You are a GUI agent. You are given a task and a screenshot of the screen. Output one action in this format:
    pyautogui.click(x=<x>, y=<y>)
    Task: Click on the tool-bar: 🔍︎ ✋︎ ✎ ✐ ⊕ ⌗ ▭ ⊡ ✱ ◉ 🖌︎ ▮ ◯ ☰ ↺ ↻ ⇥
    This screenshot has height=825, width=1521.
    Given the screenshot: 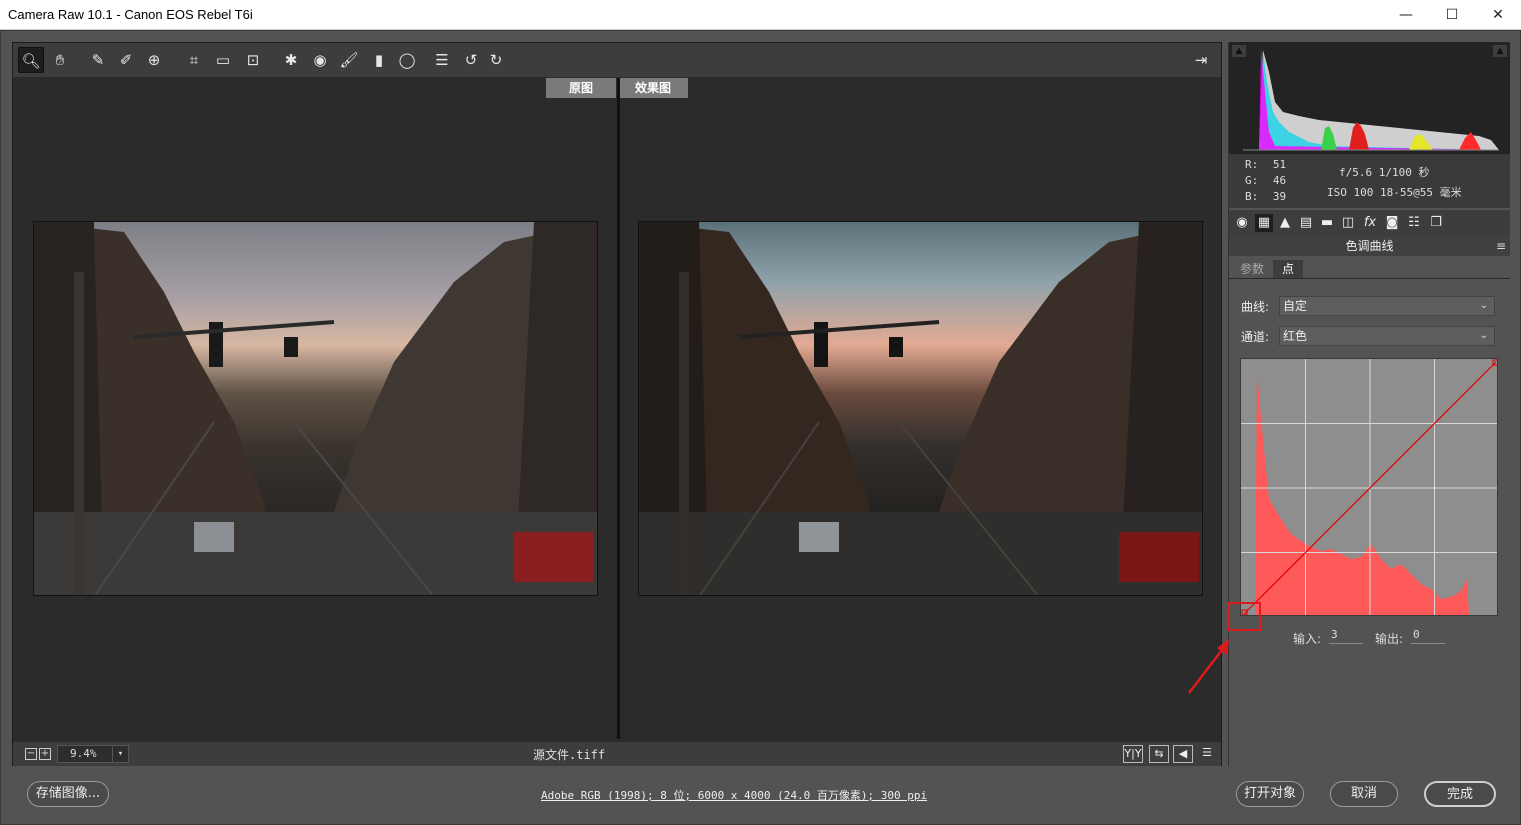 What is the action you would take?
    pyautogui.click(x=617, y=60)
    